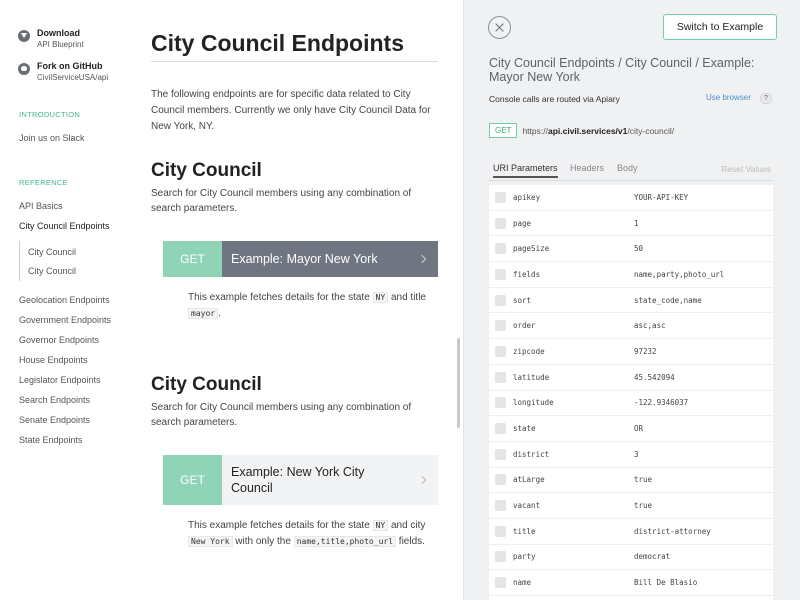  I want to click on param-row: vacant true, so click(631, 506).